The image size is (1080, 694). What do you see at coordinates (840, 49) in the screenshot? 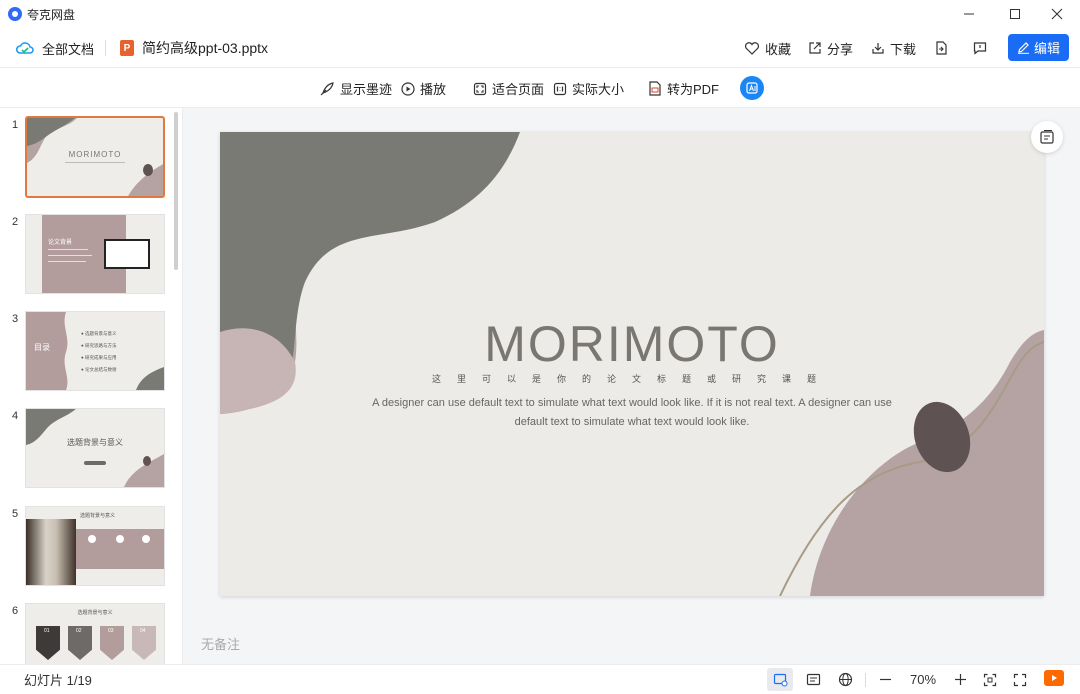
I see `share-label: 分享` at bounding box center [840, 49].